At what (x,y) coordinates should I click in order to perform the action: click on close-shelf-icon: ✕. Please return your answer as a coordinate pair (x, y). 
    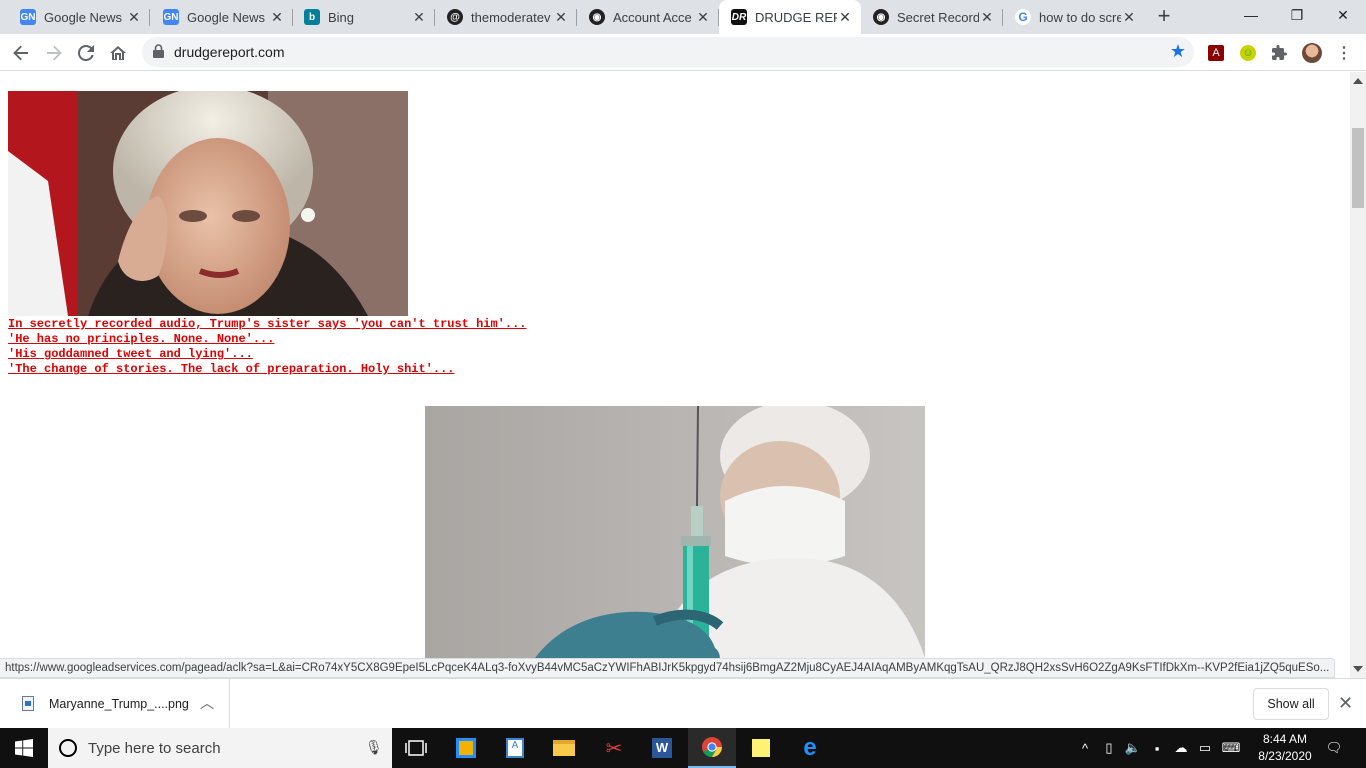
    Looking at the image, I should click on (1345, 703).